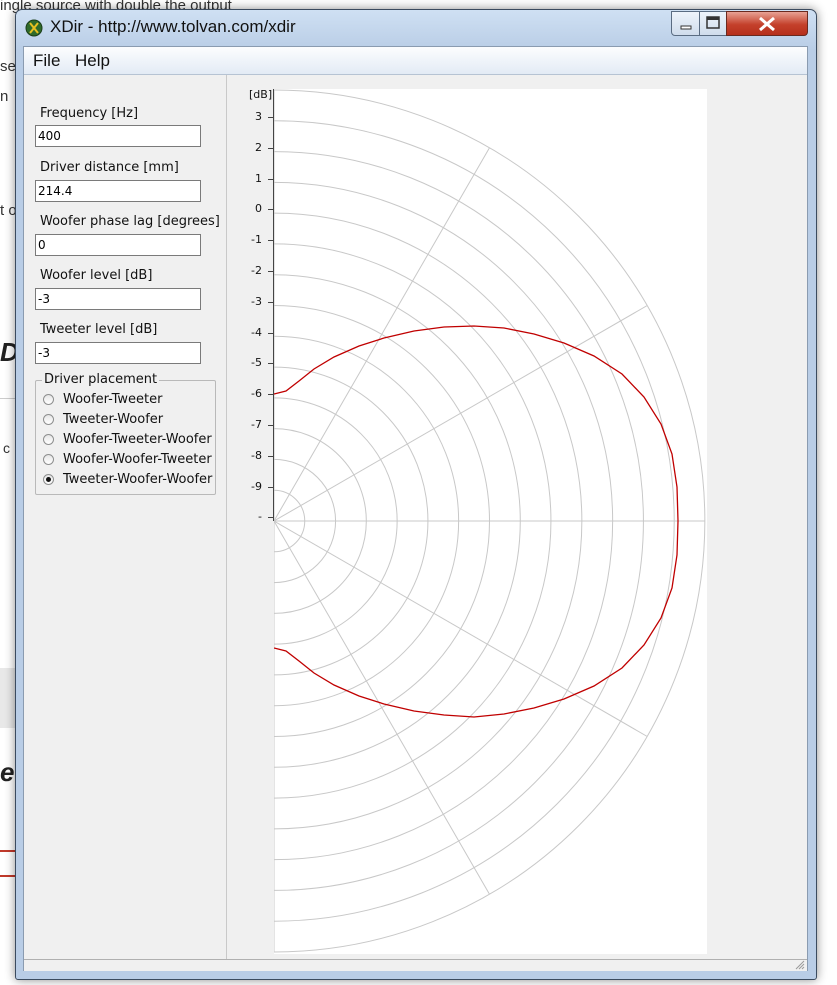 The height and width of the screenshot is (985, 837). I want to click on status-bar, so click(415, 965).